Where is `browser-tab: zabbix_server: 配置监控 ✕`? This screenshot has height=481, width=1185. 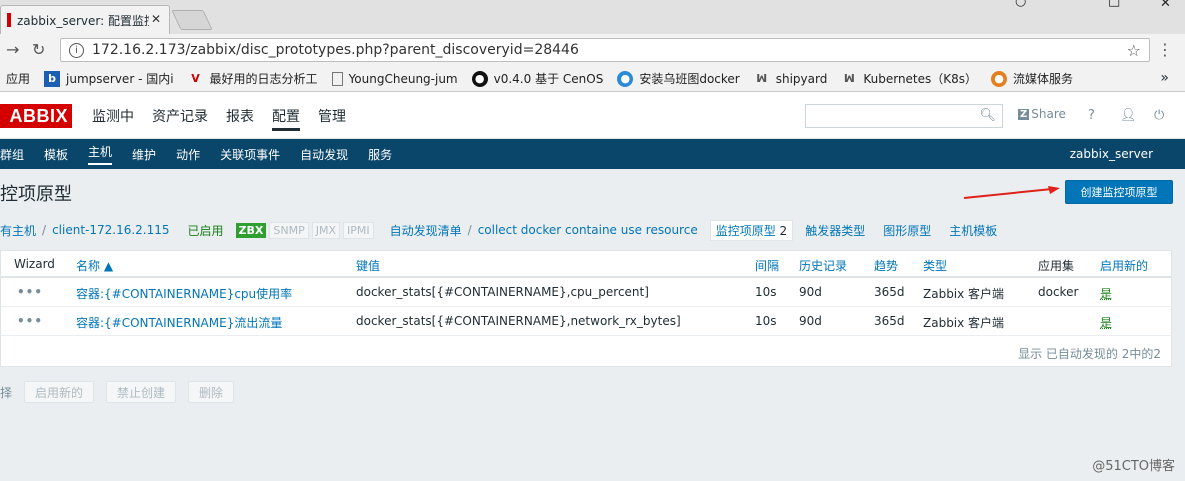 browser-tab: zabbix_server: 配置监控 ✕ is located at coordinates (85, 19).